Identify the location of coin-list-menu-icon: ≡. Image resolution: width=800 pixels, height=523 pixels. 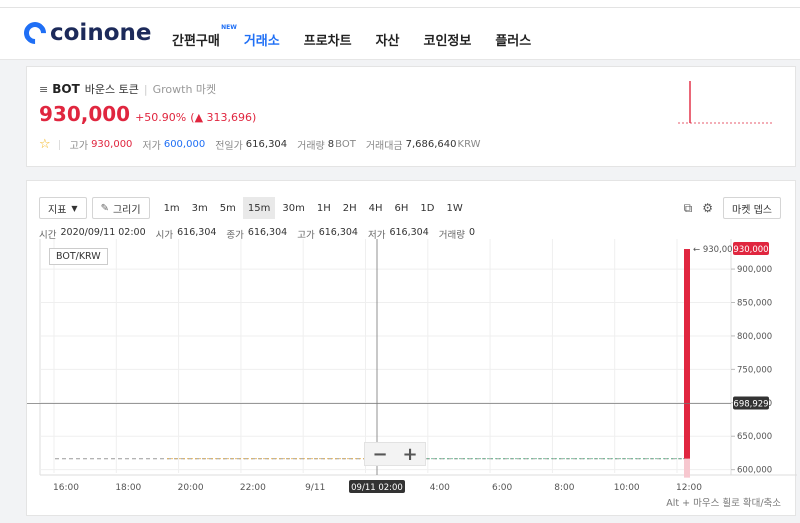
(43, 89).